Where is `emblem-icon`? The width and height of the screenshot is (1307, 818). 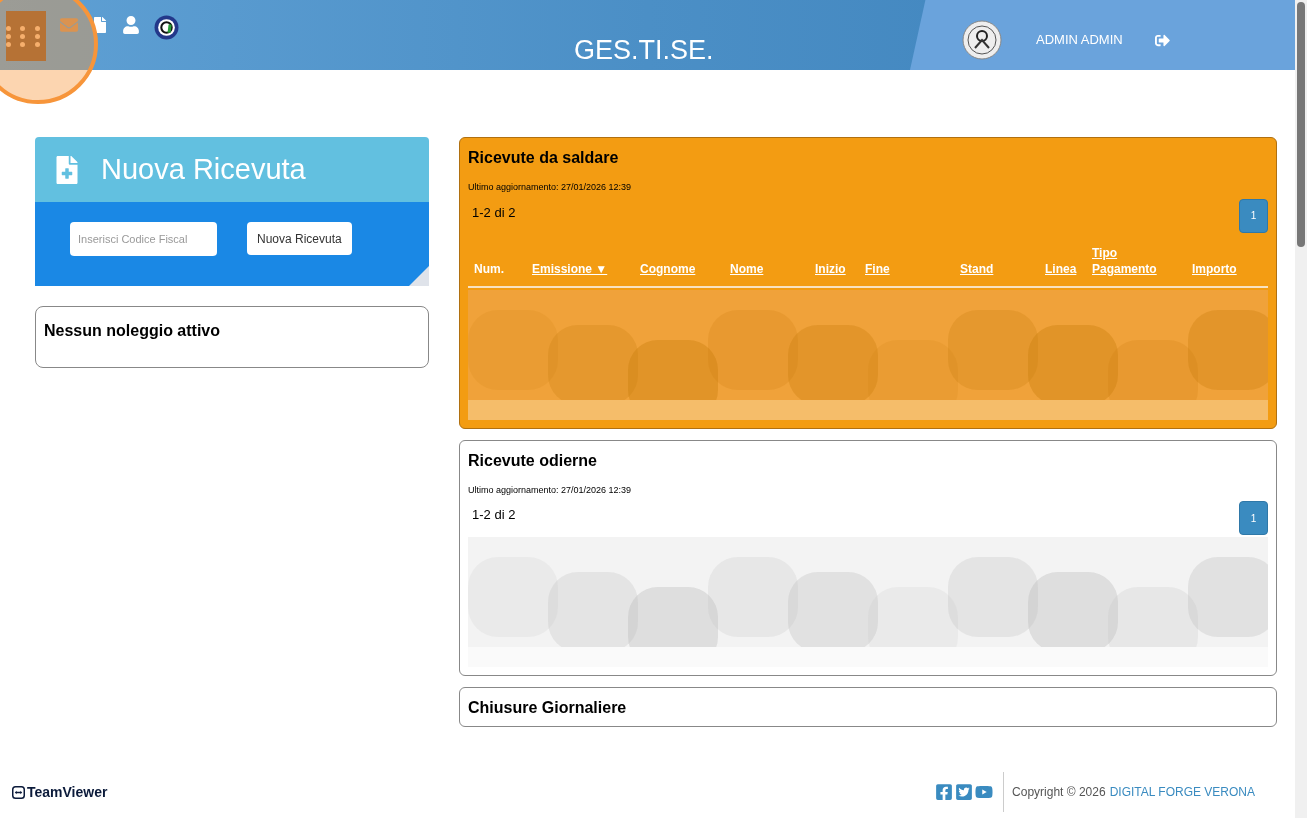
emblem-icon is located at coordinates (982, 40).